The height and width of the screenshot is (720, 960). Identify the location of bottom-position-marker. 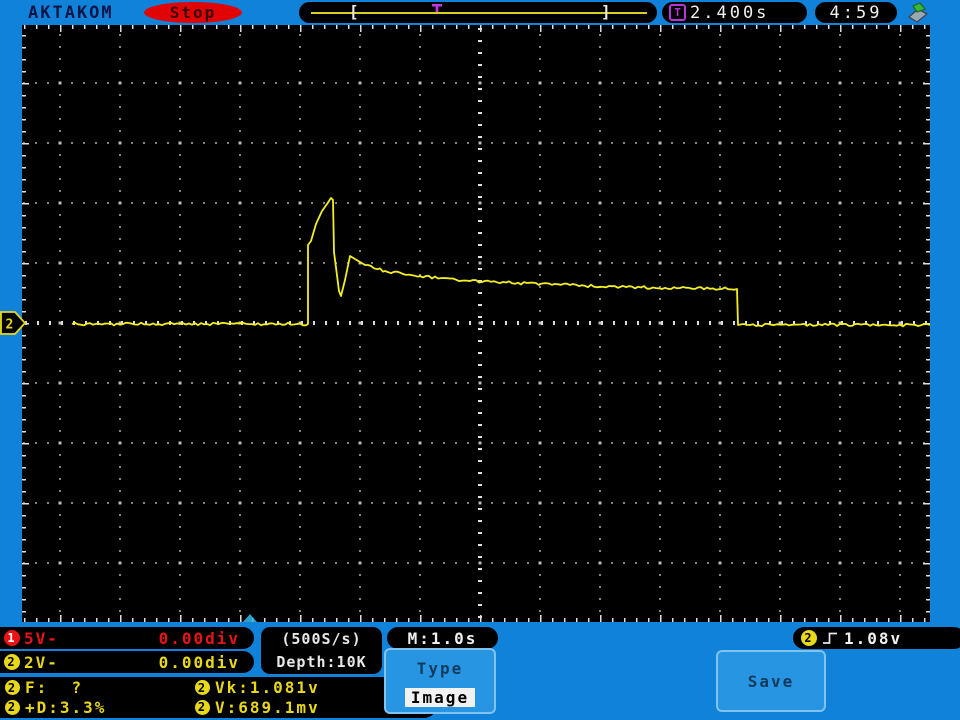
(250, 618).